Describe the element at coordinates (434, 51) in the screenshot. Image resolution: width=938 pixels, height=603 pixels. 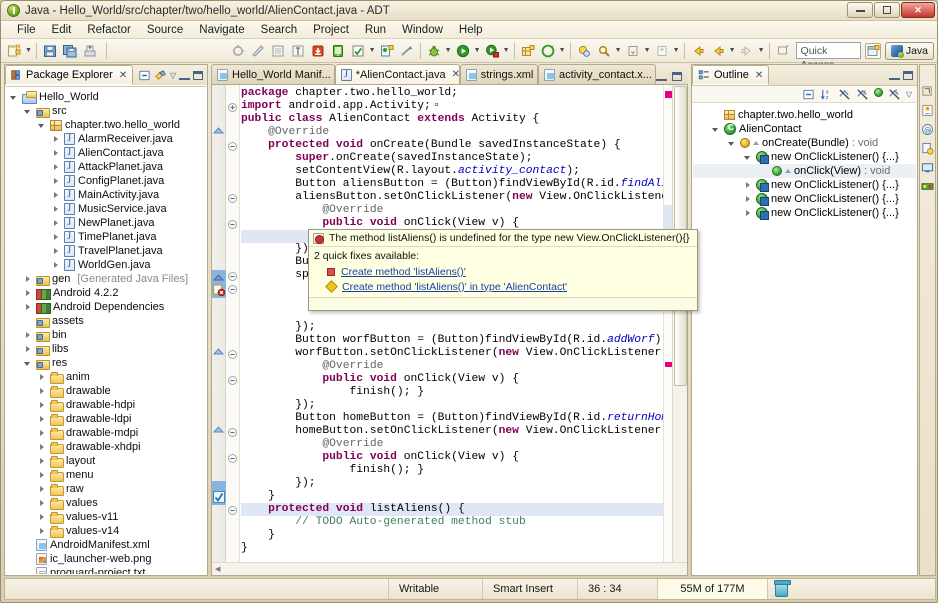
I see `debug-icon` at that location.